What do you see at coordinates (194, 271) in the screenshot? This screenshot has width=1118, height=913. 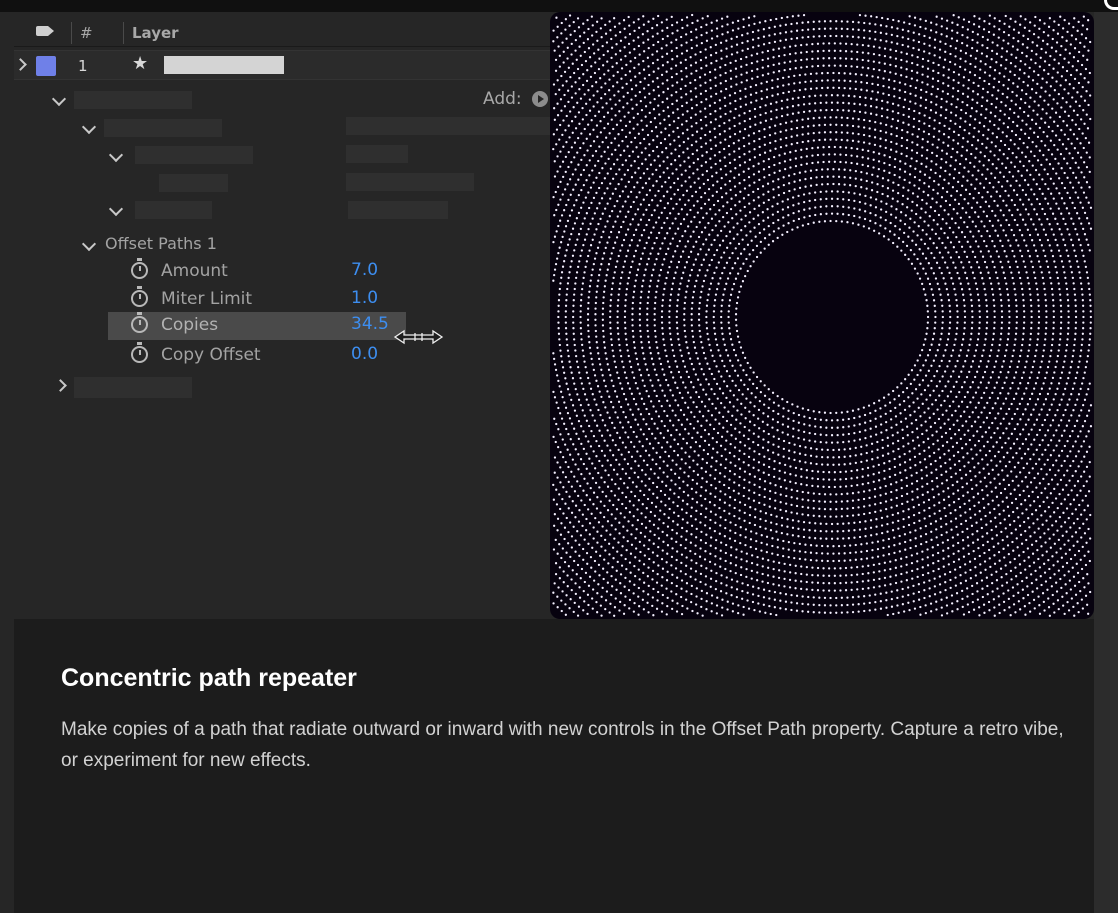 I see `property-name: Amount` at bounding box center [194, 271].